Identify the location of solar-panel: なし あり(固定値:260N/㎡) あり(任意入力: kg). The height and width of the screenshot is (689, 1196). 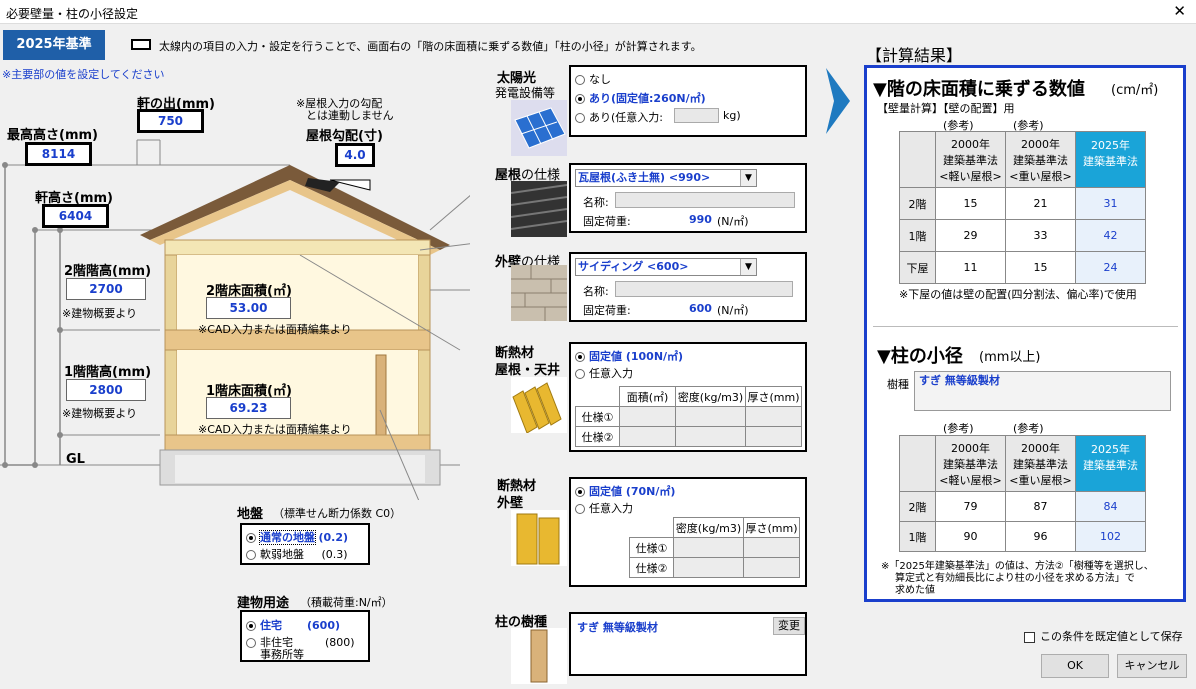
(688, 101).